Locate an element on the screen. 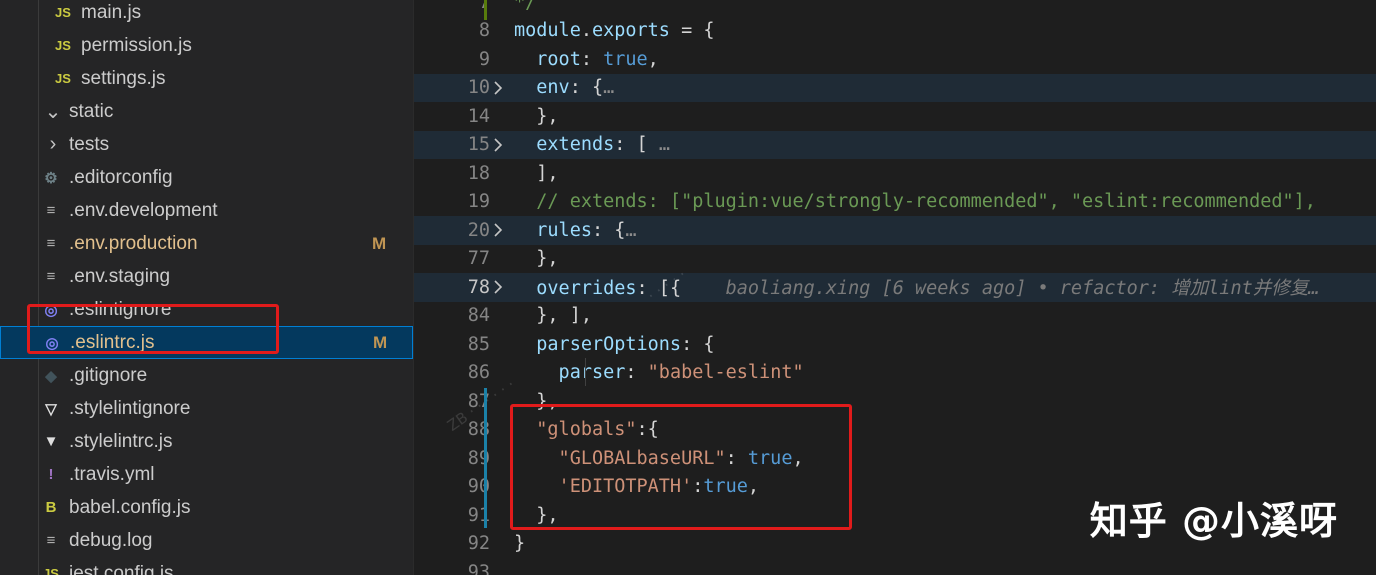  line-number: 84 is located at coordinates (478, 316).